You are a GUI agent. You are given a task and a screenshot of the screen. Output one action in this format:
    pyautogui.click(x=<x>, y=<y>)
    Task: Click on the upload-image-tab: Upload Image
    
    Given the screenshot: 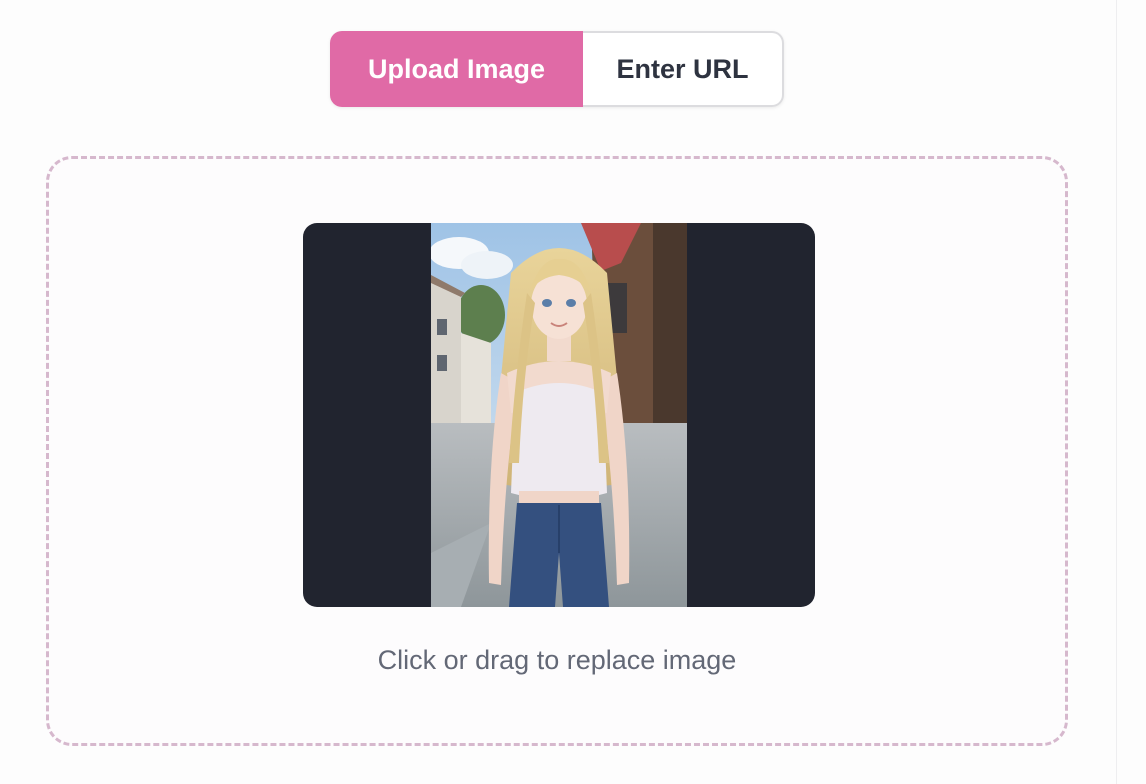 What is the action you would take?
    pyautogui.click(x=456, y=69)
    